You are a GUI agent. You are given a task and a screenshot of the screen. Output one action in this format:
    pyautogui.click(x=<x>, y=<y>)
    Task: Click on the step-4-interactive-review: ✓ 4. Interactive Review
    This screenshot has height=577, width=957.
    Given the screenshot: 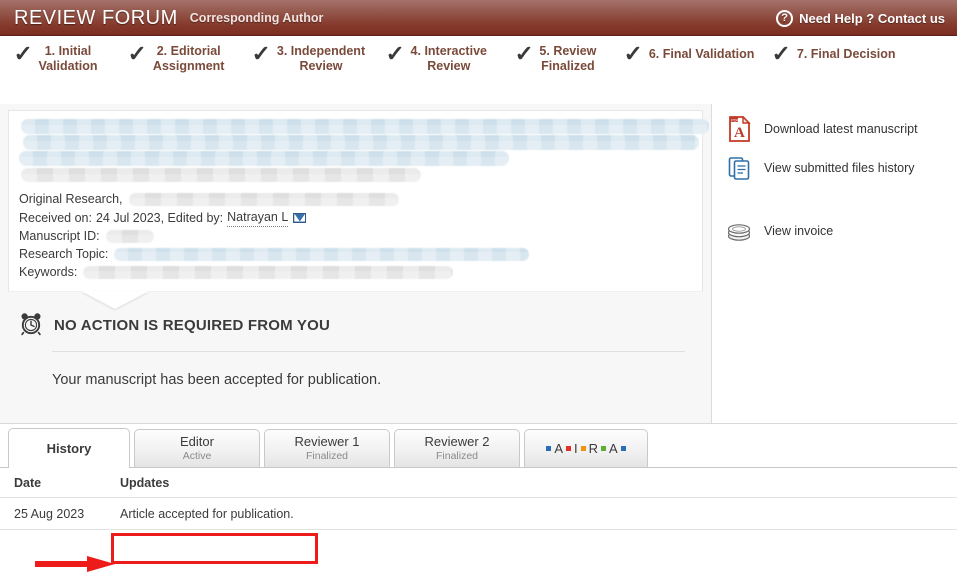 What is the action you would take?
    pyautogui.click(x=436, y=57)
    